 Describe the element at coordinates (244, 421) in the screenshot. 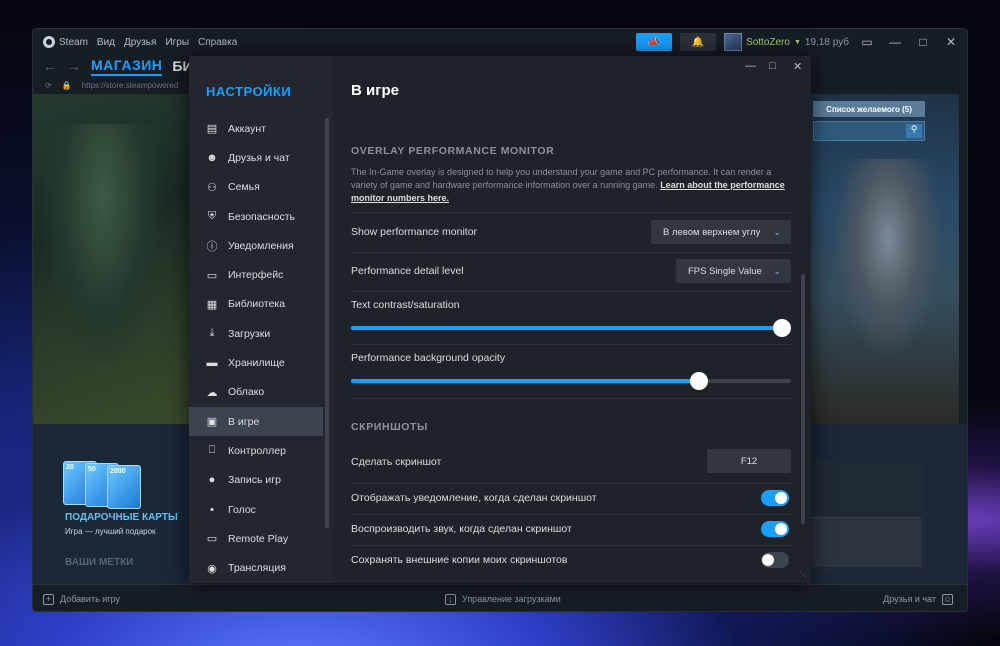

I see `sidebar-item-label: В игре` at that location.